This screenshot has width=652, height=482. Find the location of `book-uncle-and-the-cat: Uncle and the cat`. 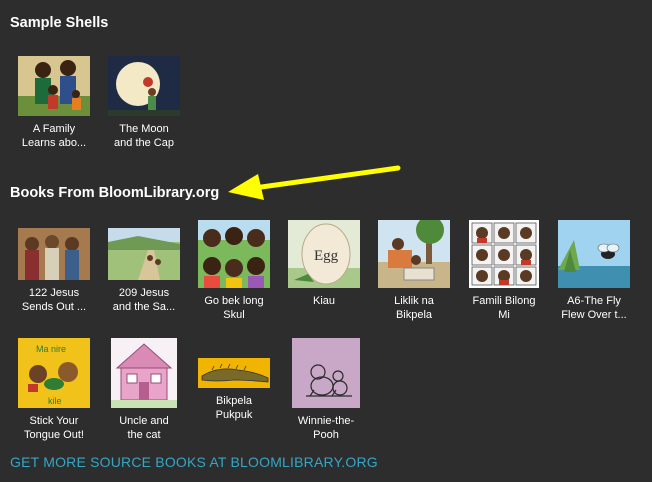

book-uncle-and-the-cat: Uncle and the cat is located at coordinates (144, 390).